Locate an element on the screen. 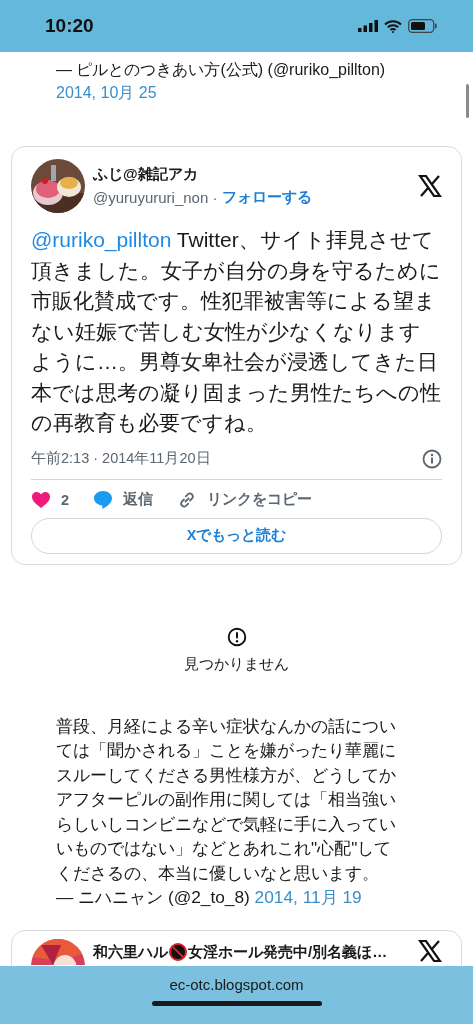 This screenshot has height=1024, width=473. signal-icon is located at coordinates (368, 26).